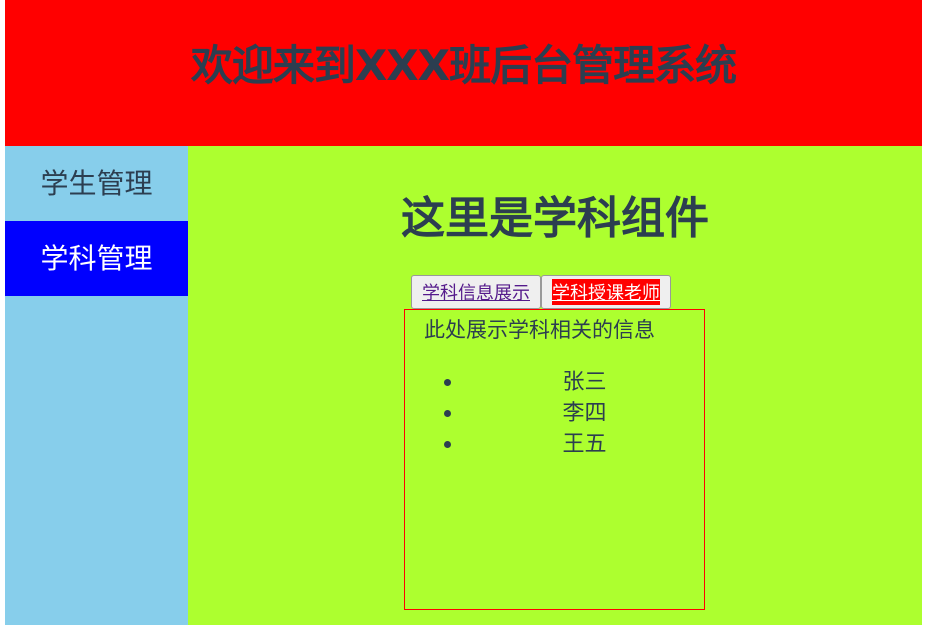 The image size is (925, 625). What do you see at coordinates (554, 382) in the screenshot?
I see `list-item: 张三` at bounding box center [554, 382].